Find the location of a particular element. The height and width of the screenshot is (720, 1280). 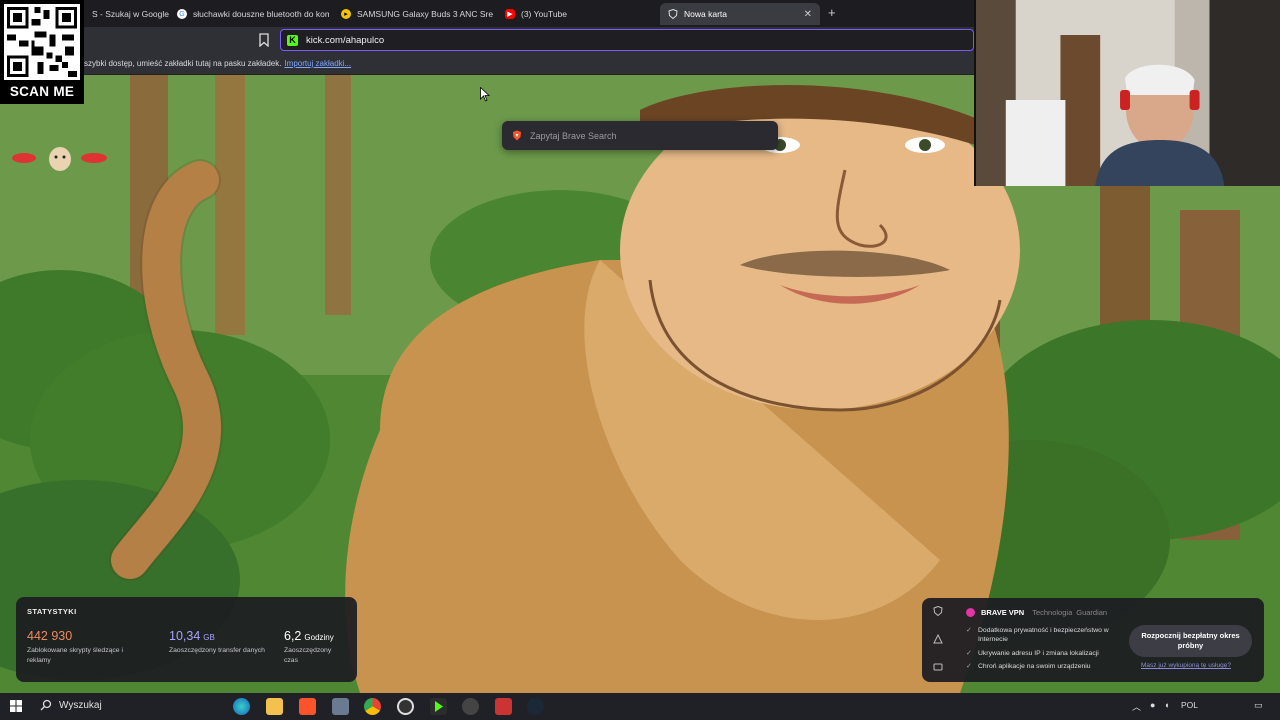

browser-toolbar: K kick.com/ahapulco is located at coordinates (487, 40).